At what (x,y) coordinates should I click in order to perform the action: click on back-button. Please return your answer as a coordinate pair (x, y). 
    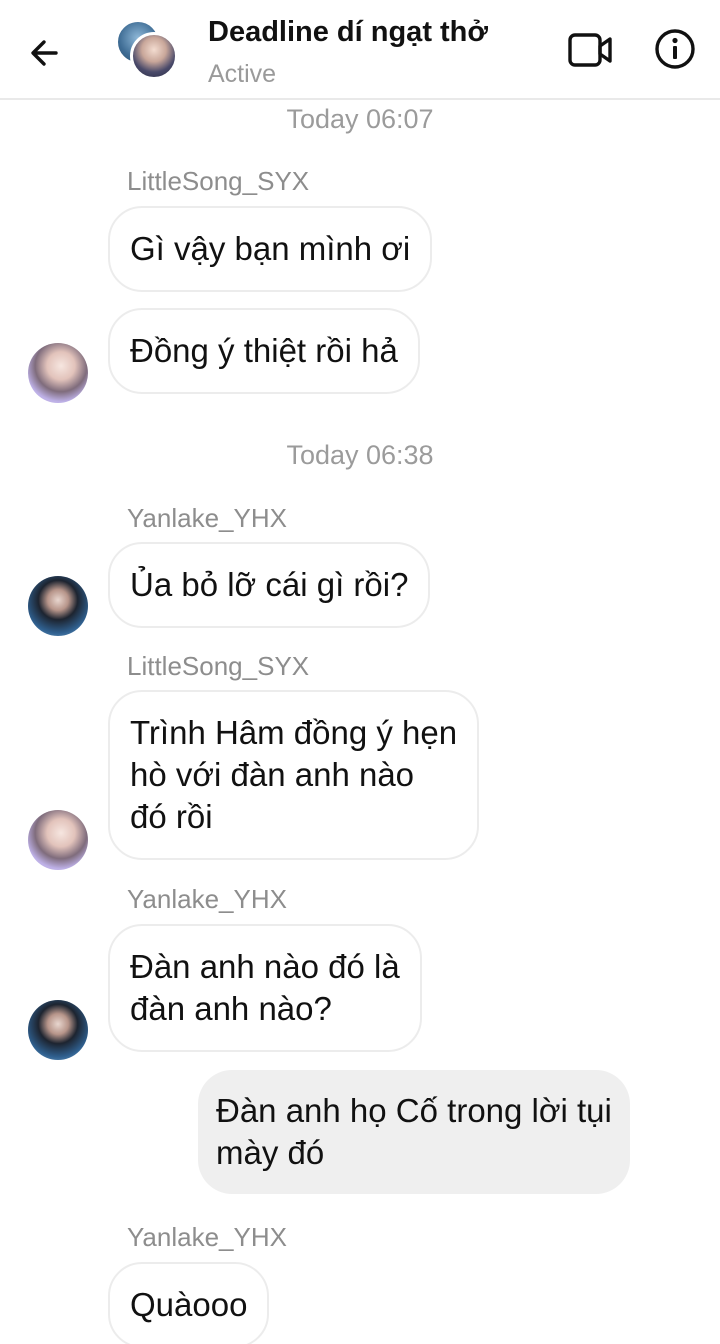
    Looking at the image, I should click on (45, 53).